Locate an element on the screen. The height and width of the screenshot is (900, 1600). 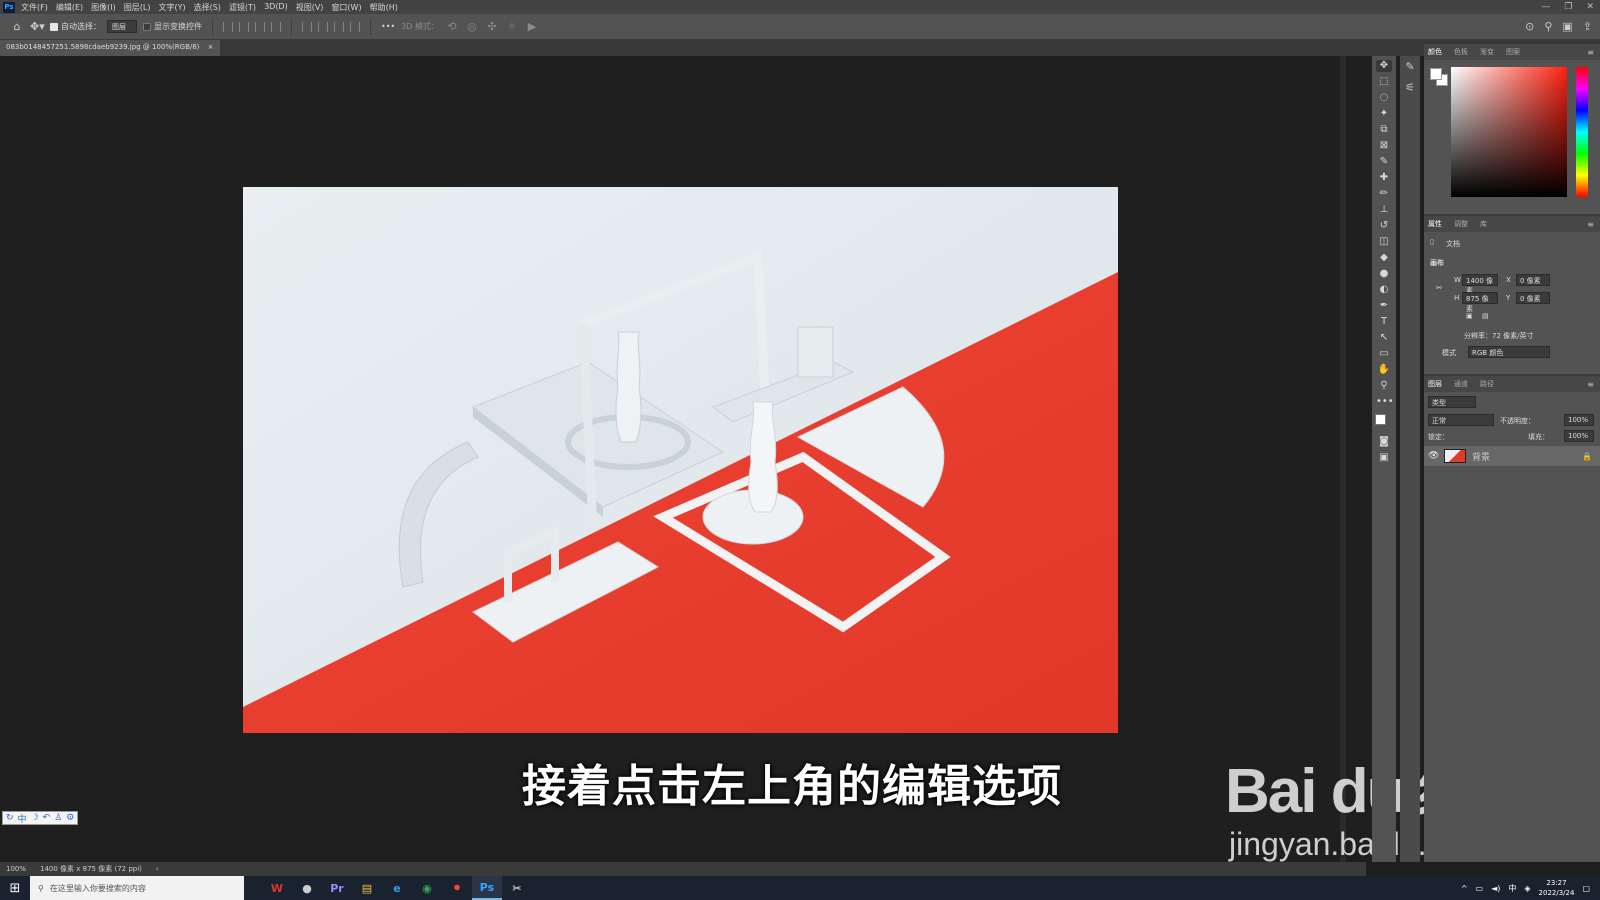
adjustments-icon: ⚟ is located at coordinates (1410, 87).